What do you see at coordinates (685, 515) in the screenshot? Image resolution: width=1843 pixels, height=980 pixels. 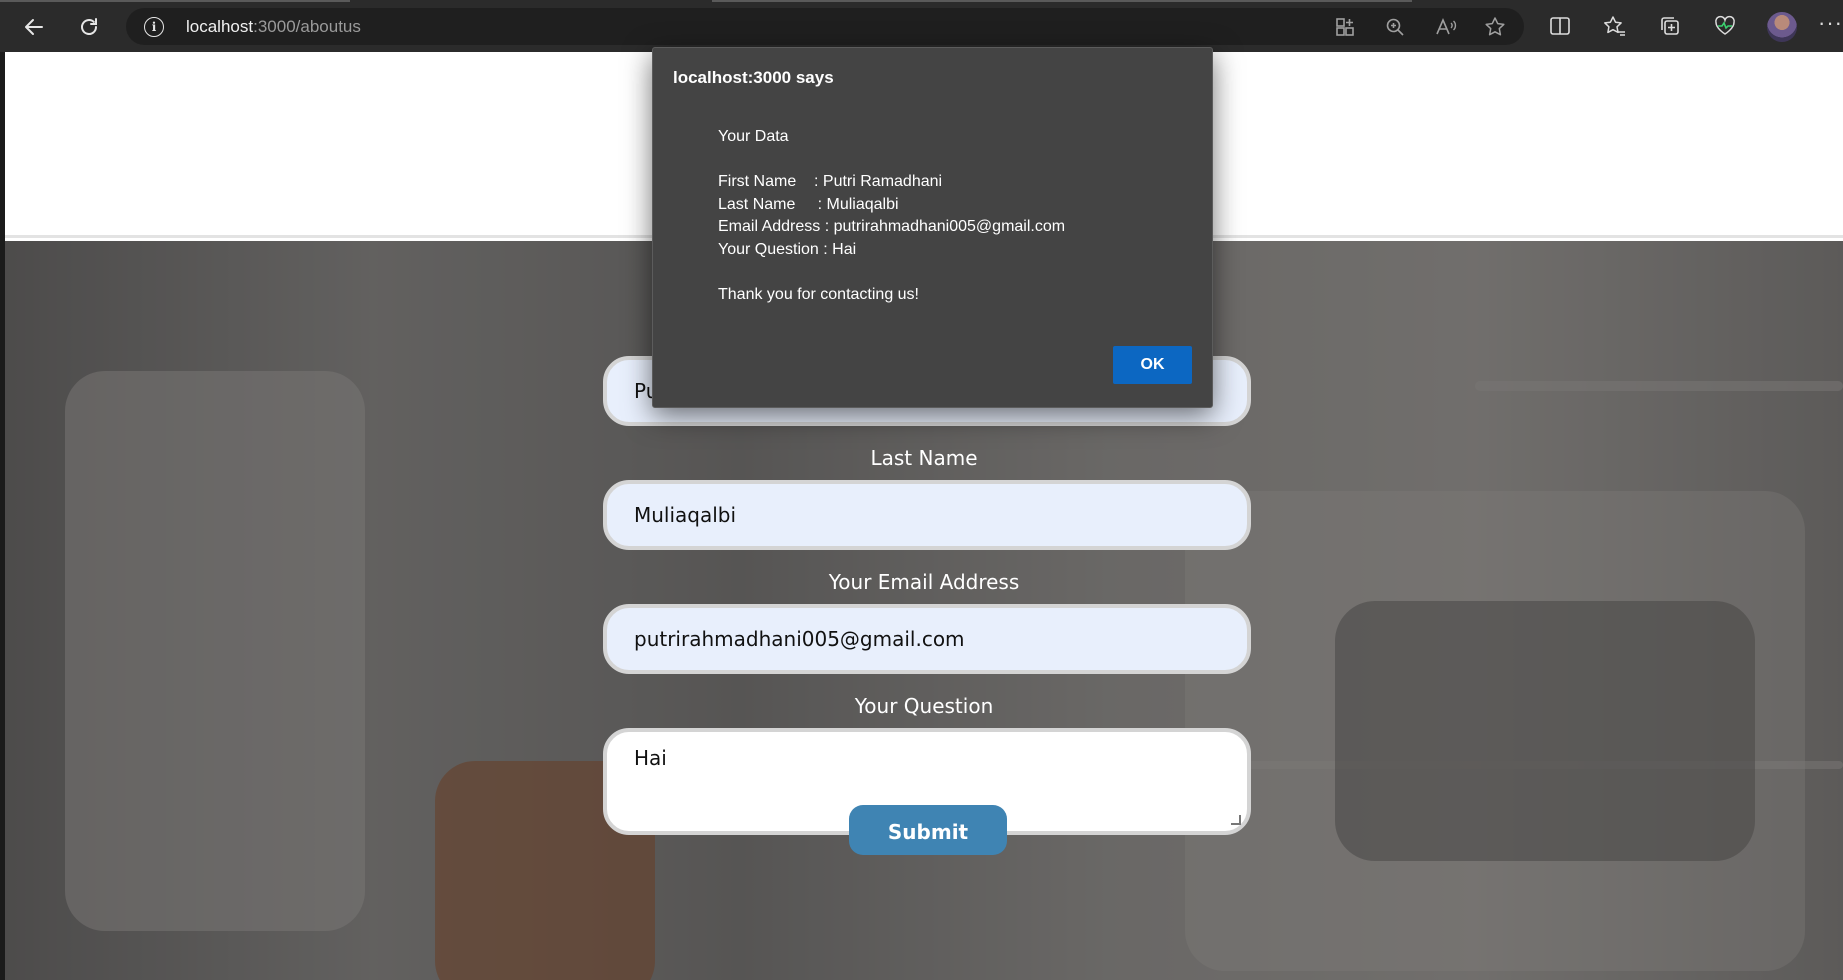 I see `last-name-value: Muliaqalbi` at bounding box center [685, 515].